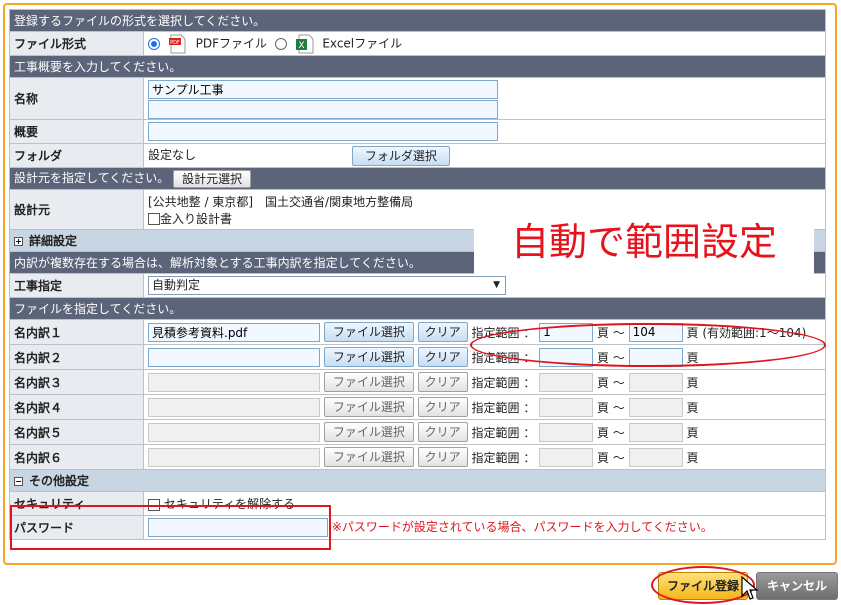 The height and width of the screenshot is (605, 841). What do you see at coordinates (76, 332) in the screenshot?
I see `file-row-label: 名内訳１` at bounding box center [76, 332].